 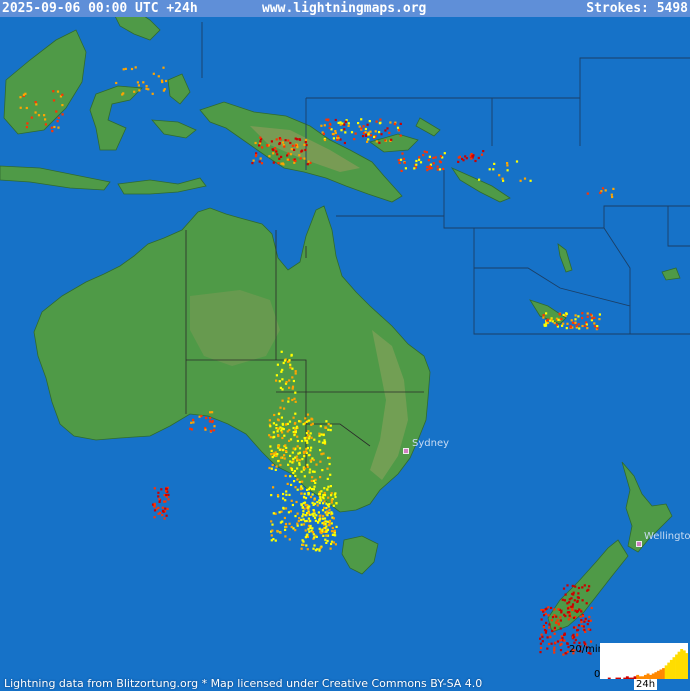 What do you see at coordinates (639, 544) in the screenshot?
I see `wellington-marker` at bounding box center [639, 544].